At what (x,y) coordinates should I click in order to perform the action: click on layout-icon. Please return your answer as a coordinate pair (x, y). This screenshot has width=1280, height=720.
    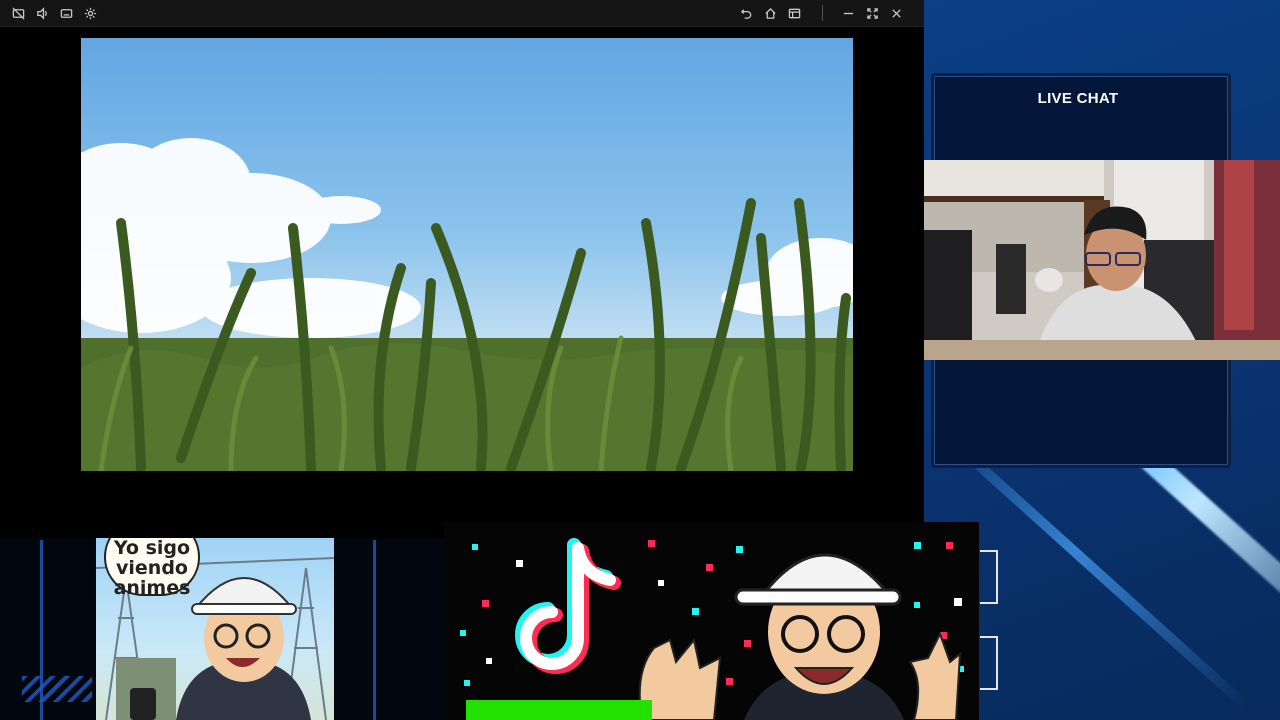
    Looking at the image, I should click on (794, 13).